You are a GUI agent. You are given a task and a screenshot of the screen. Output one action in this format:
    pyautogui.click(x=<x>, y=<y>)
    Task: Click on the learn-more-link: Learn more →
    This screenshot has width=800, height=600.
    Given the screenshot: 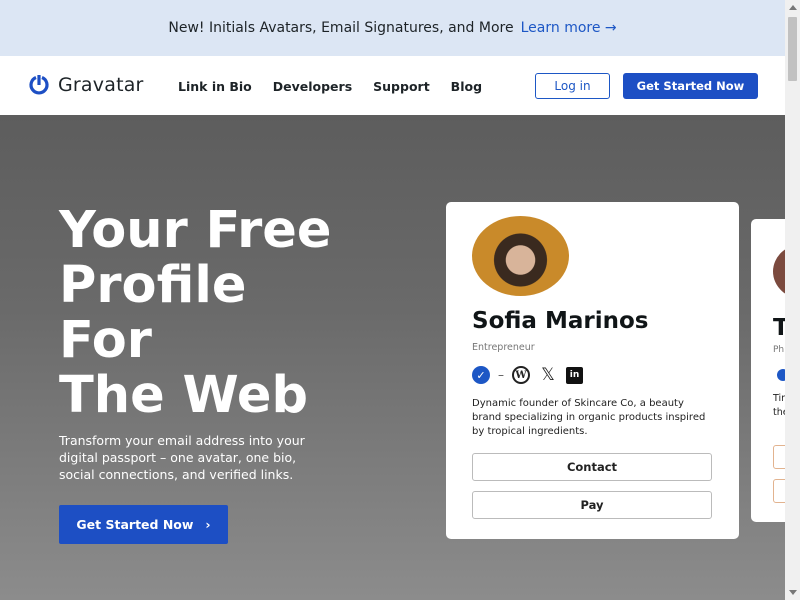 What is the action you would take?
    pyautogui.click(x=569, y=28)
    